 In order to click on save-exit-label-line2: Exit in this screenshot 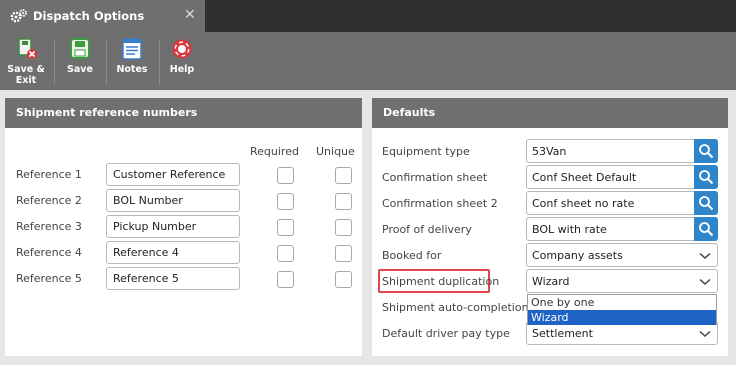, I will do `click(26, 80)`.